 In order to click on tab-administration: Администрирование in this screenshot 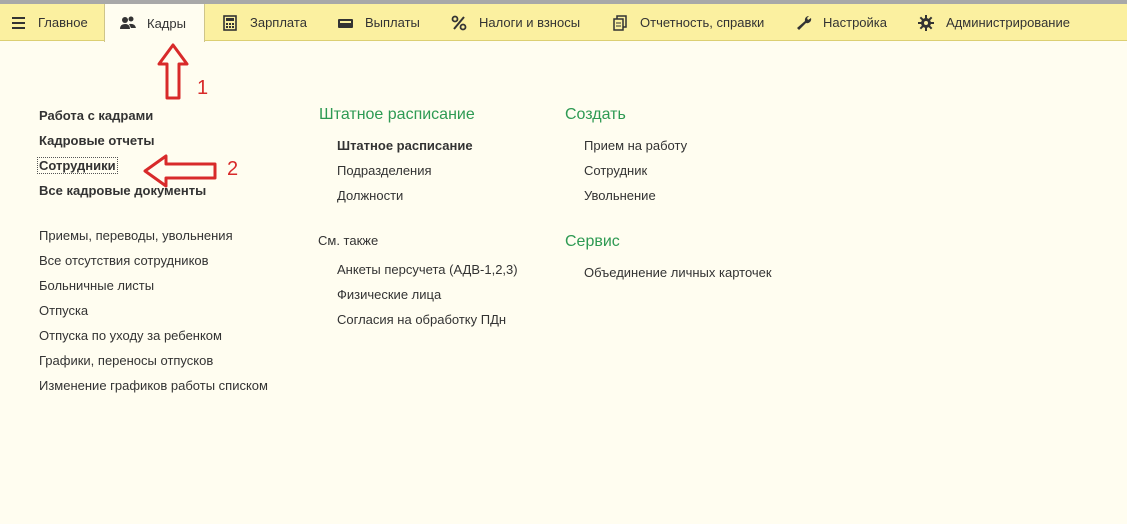, I will do `click(994, 22)`.